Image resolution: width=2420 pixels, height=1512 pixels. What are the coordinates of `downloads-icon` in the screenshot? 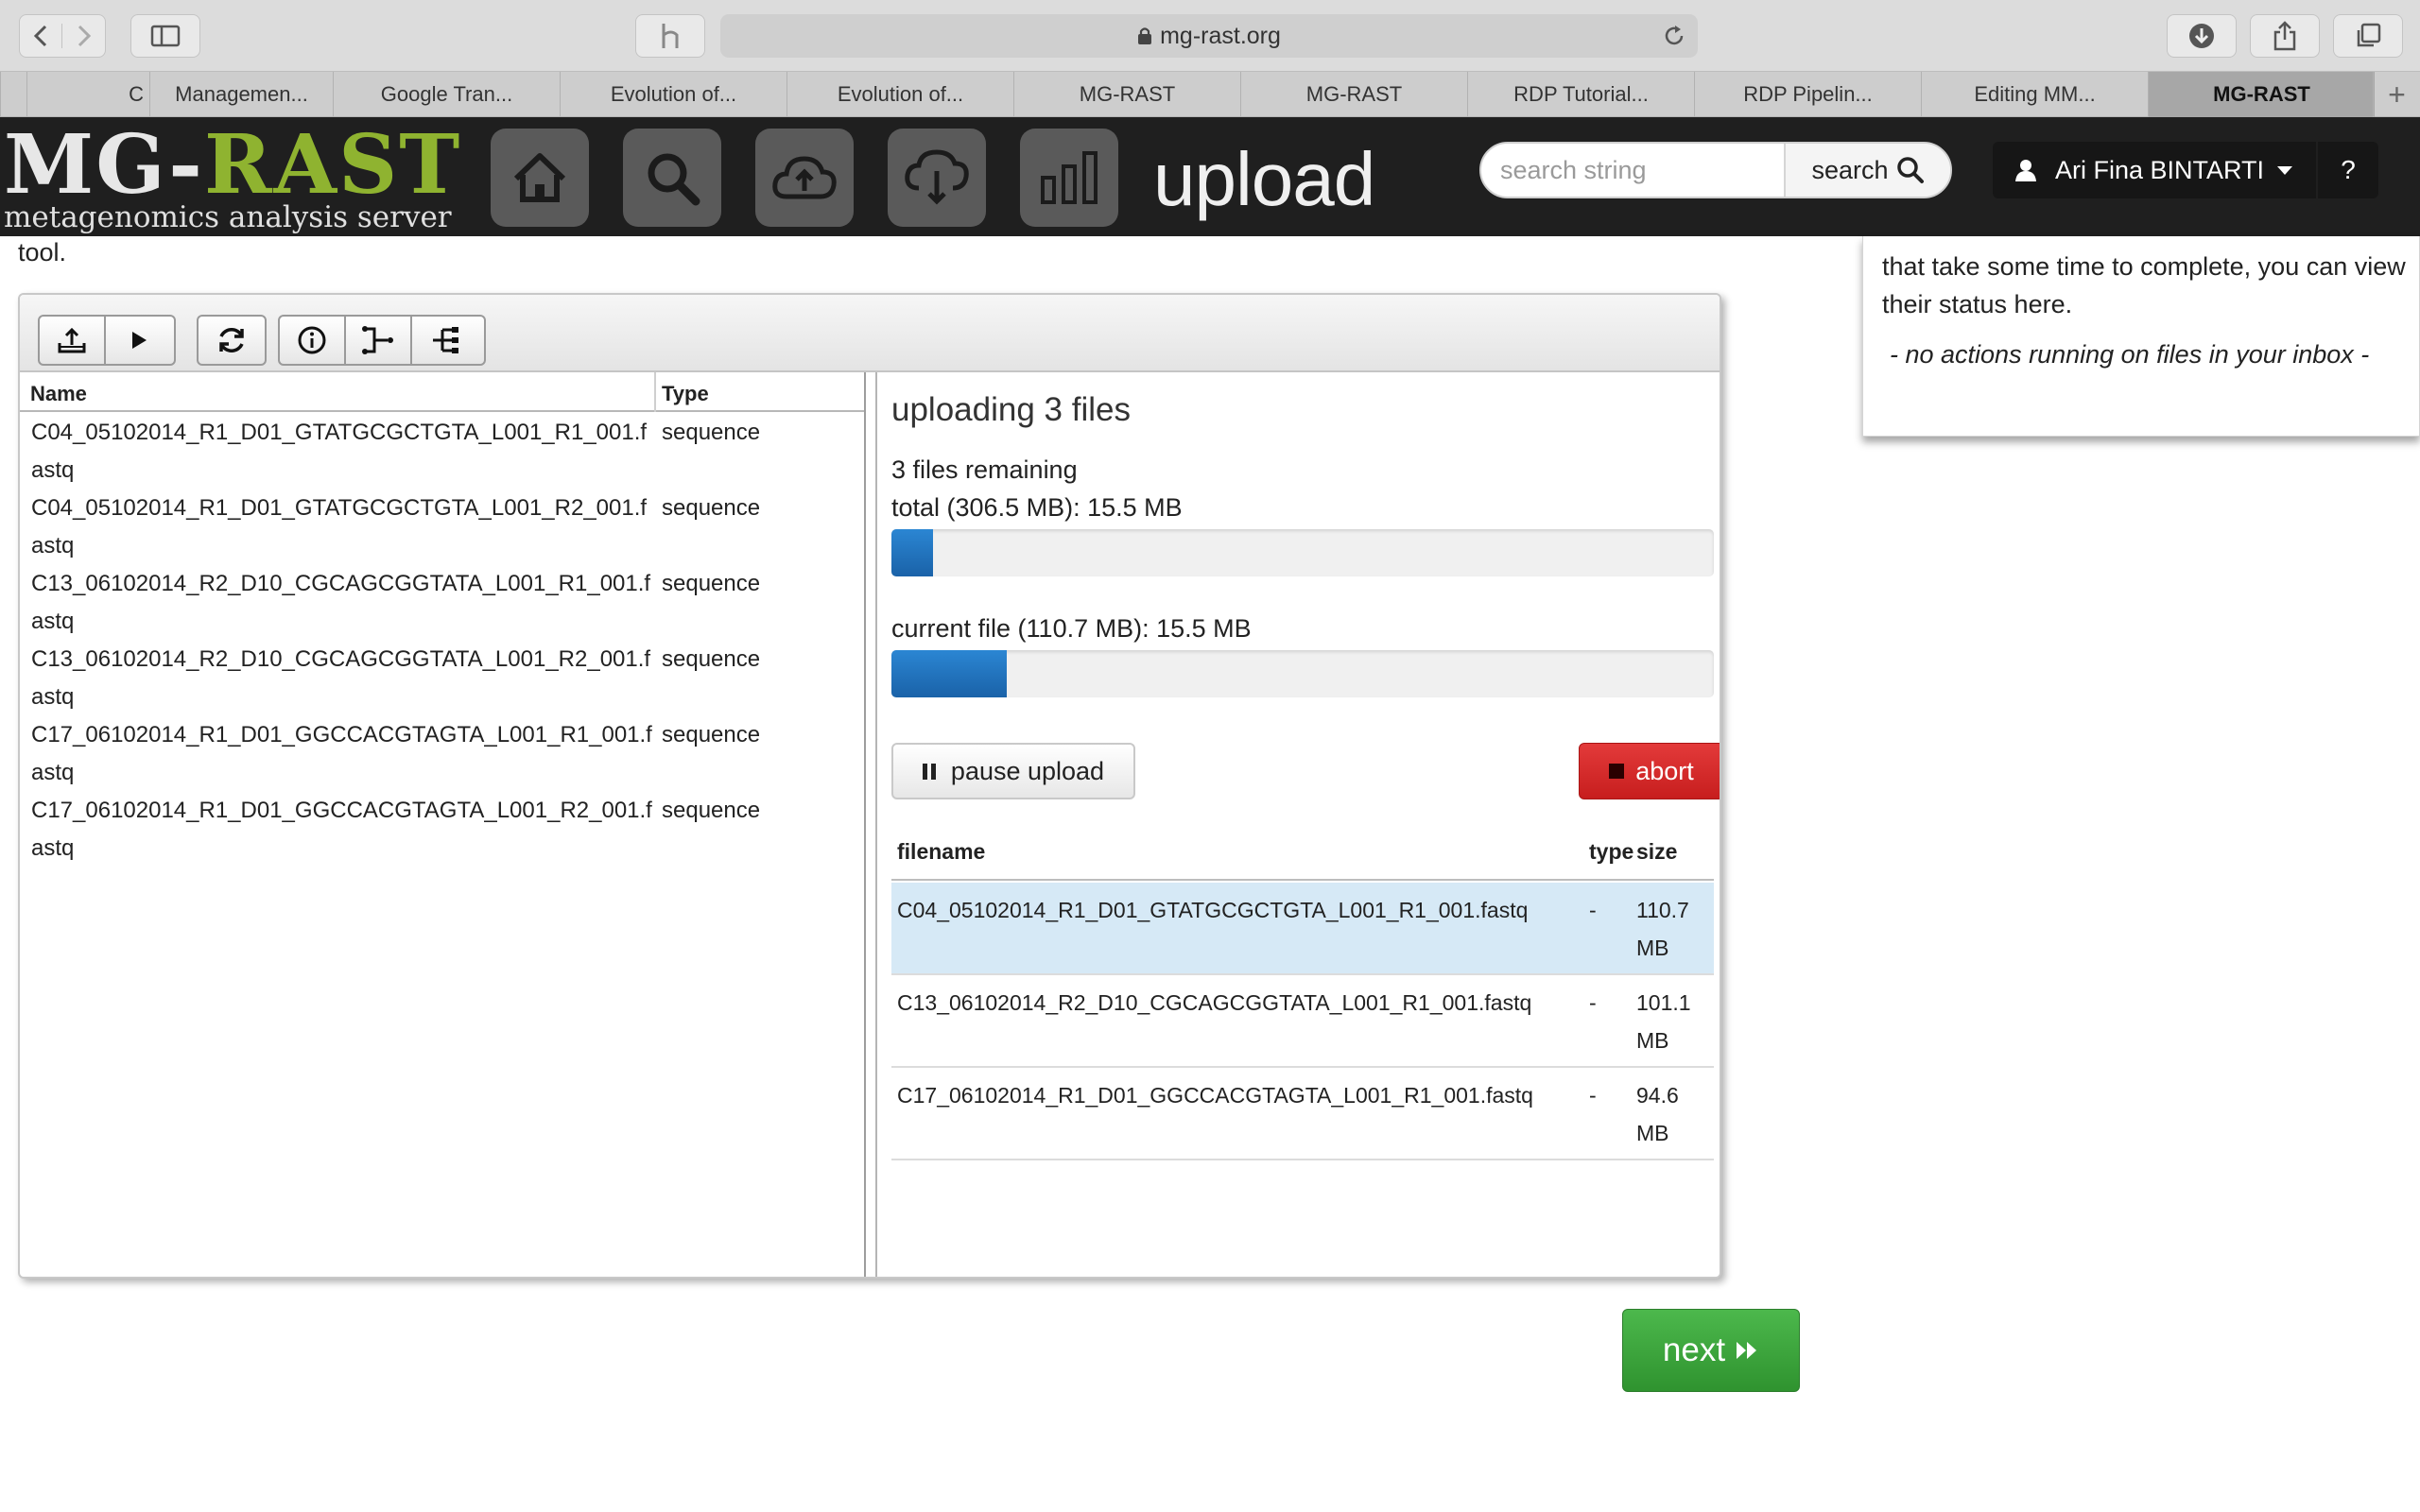 It's located at (2202, 36).